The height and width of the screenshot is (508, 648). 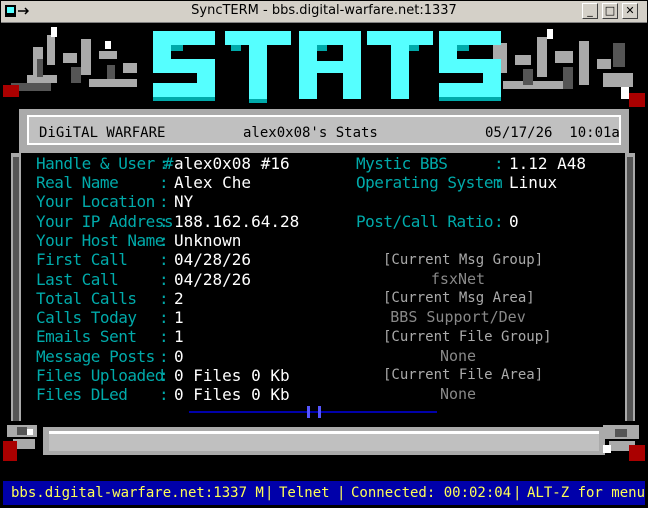 I want to click on current-file-group-header: [Current File Group], so click(x=467, y=337).